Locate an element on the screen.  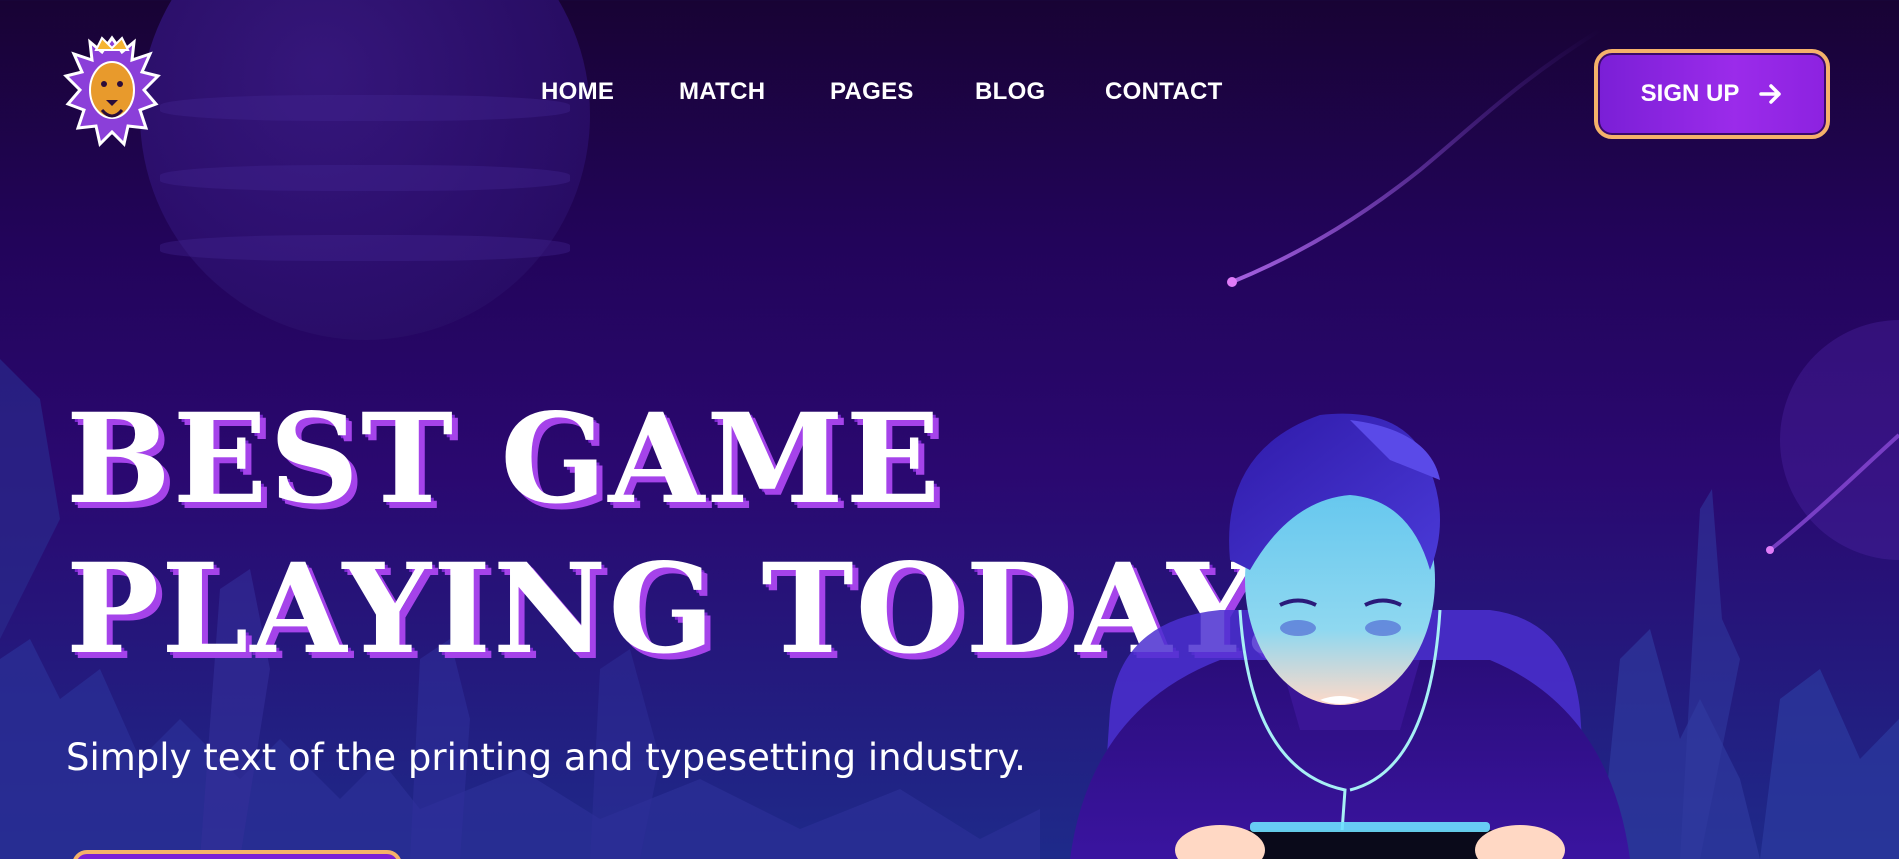
nav-link-blog: BLOG is located at coordinates (1010, 92).